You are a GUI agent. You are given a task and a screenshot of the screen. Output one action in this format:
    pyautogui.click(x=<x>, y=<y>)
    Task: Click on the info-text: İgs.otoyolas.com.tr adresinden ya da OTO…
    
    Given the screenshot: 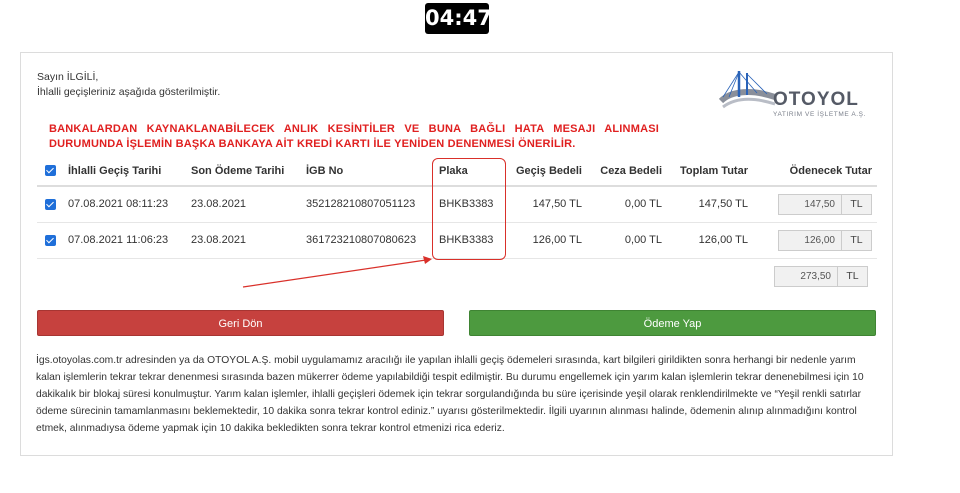 What is the action you would take?
    pyautogui.click(x=450, y=394)
    